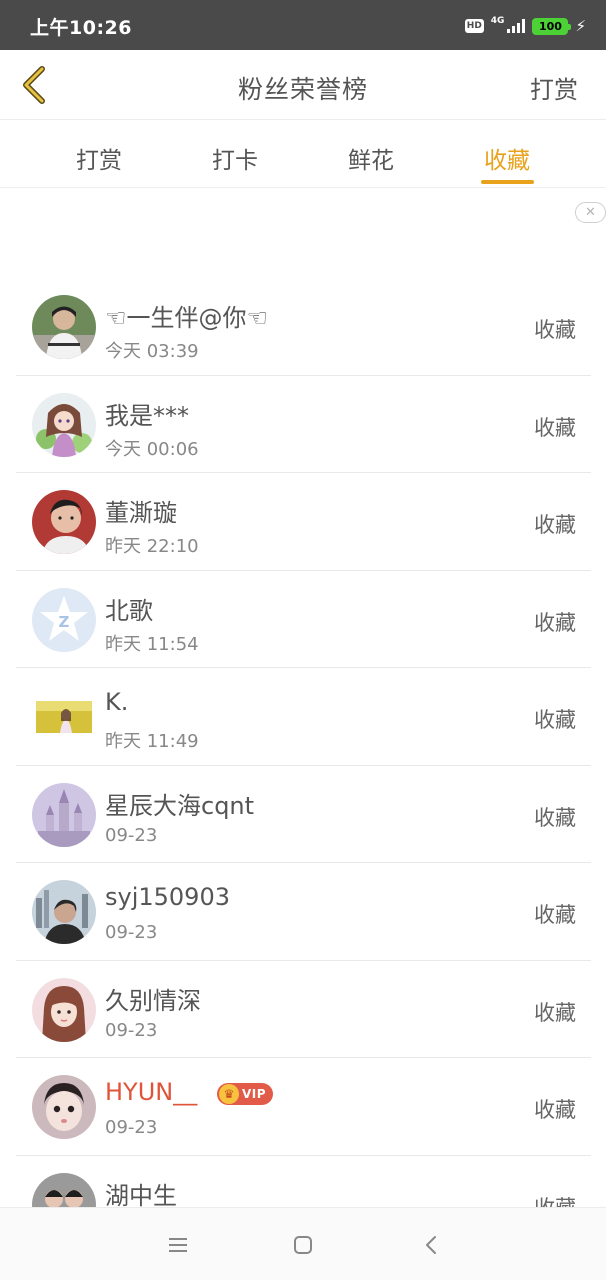 The image size is (606, 1280). What do you see at coordinates (303, 424) in the screenshot?
I see `list-item: 我是*** 今天 00:06 收藏` at bounding box center [303, 424].